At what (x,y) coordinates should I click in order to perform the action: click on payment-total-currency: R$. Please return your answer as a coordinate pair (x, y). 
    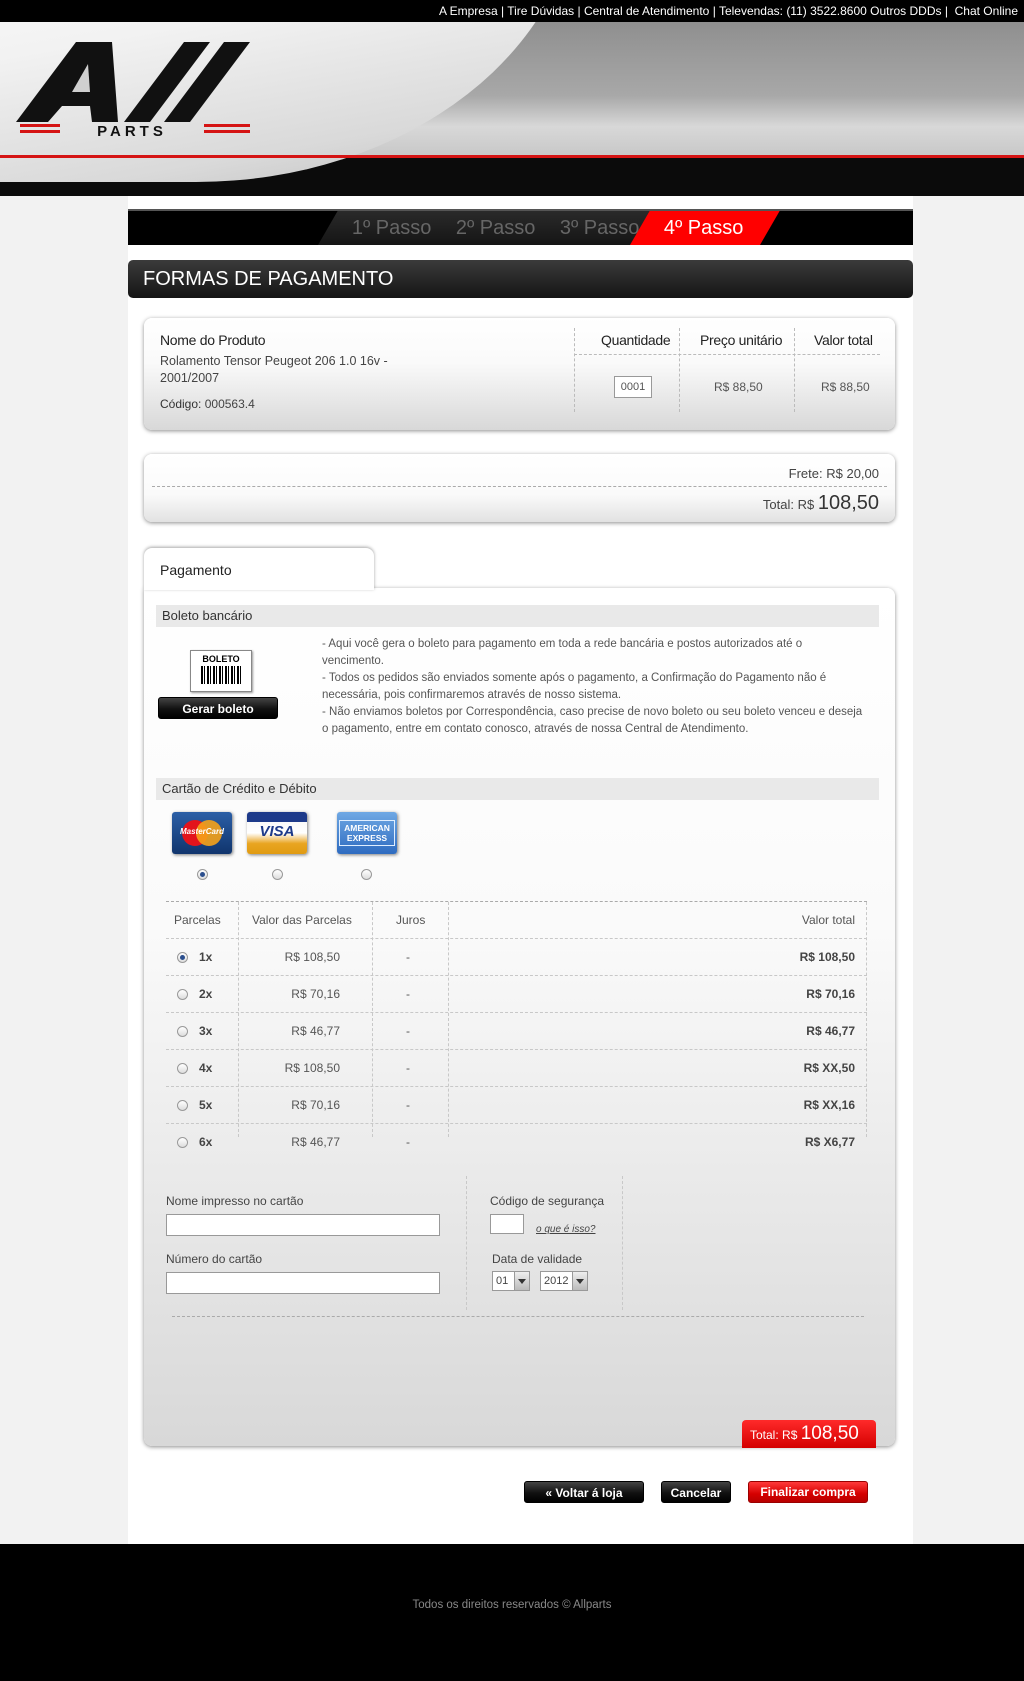
    Looking at the image, I should click on (790, 1435).